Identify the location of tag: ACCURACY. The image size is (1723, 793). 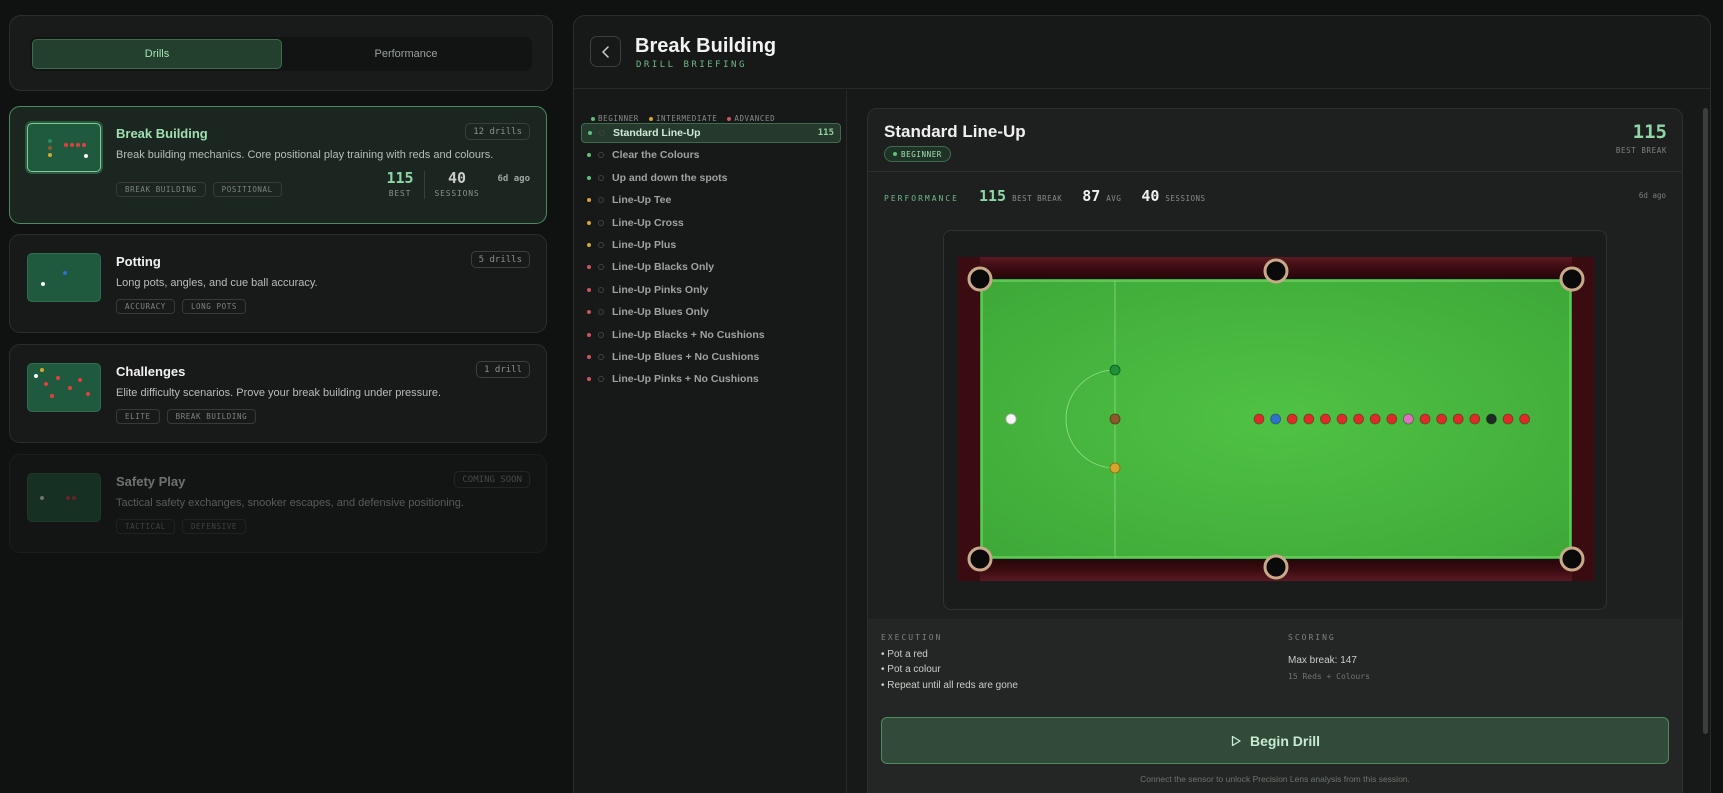
(145, 306).